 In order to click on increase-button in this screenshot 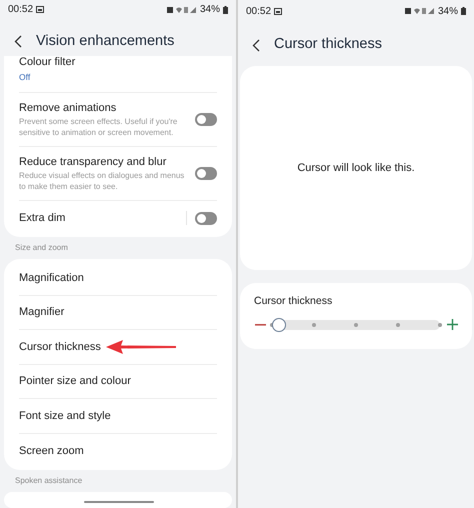, I will do `click(452, 324)`.